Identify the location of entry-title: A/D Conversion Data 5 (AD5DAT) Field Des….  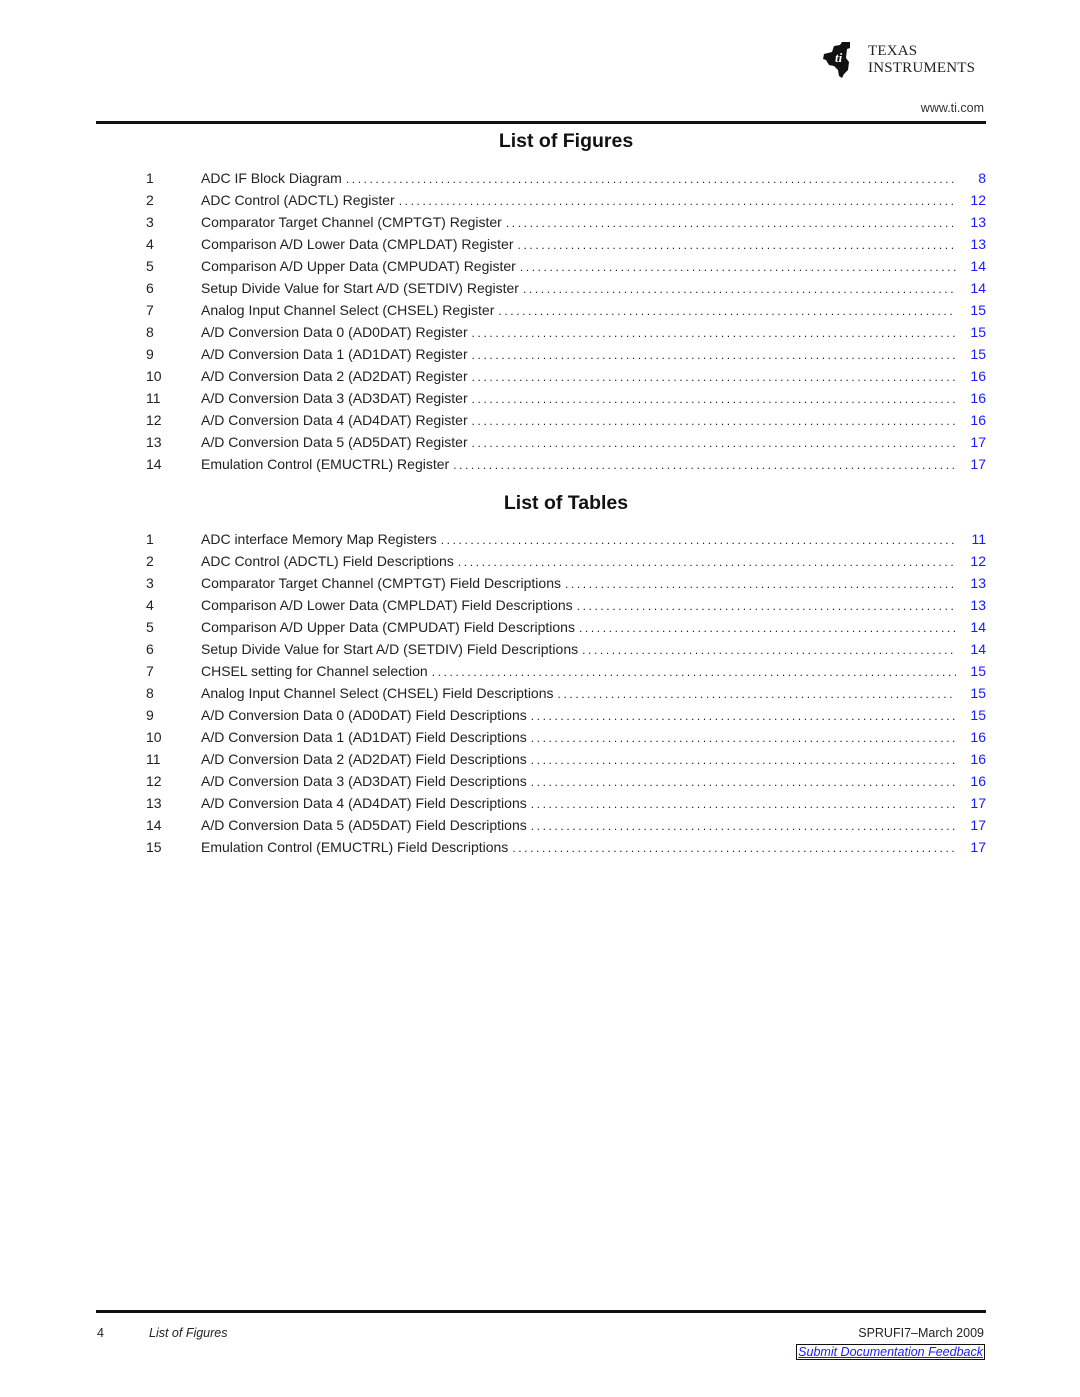
(364, 825).